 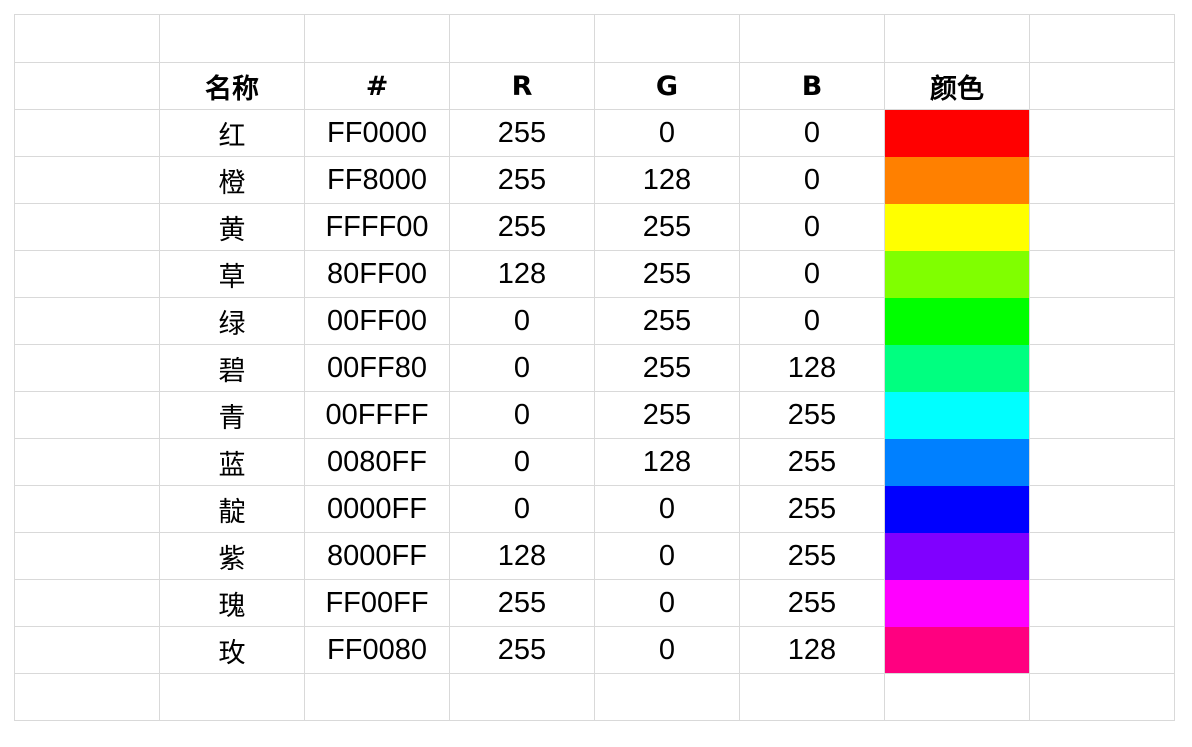 What do you see at coordinates (377, 462) in the screenshot?
I see `hex-cell: 0080FF` at bounding box center [377, 462].